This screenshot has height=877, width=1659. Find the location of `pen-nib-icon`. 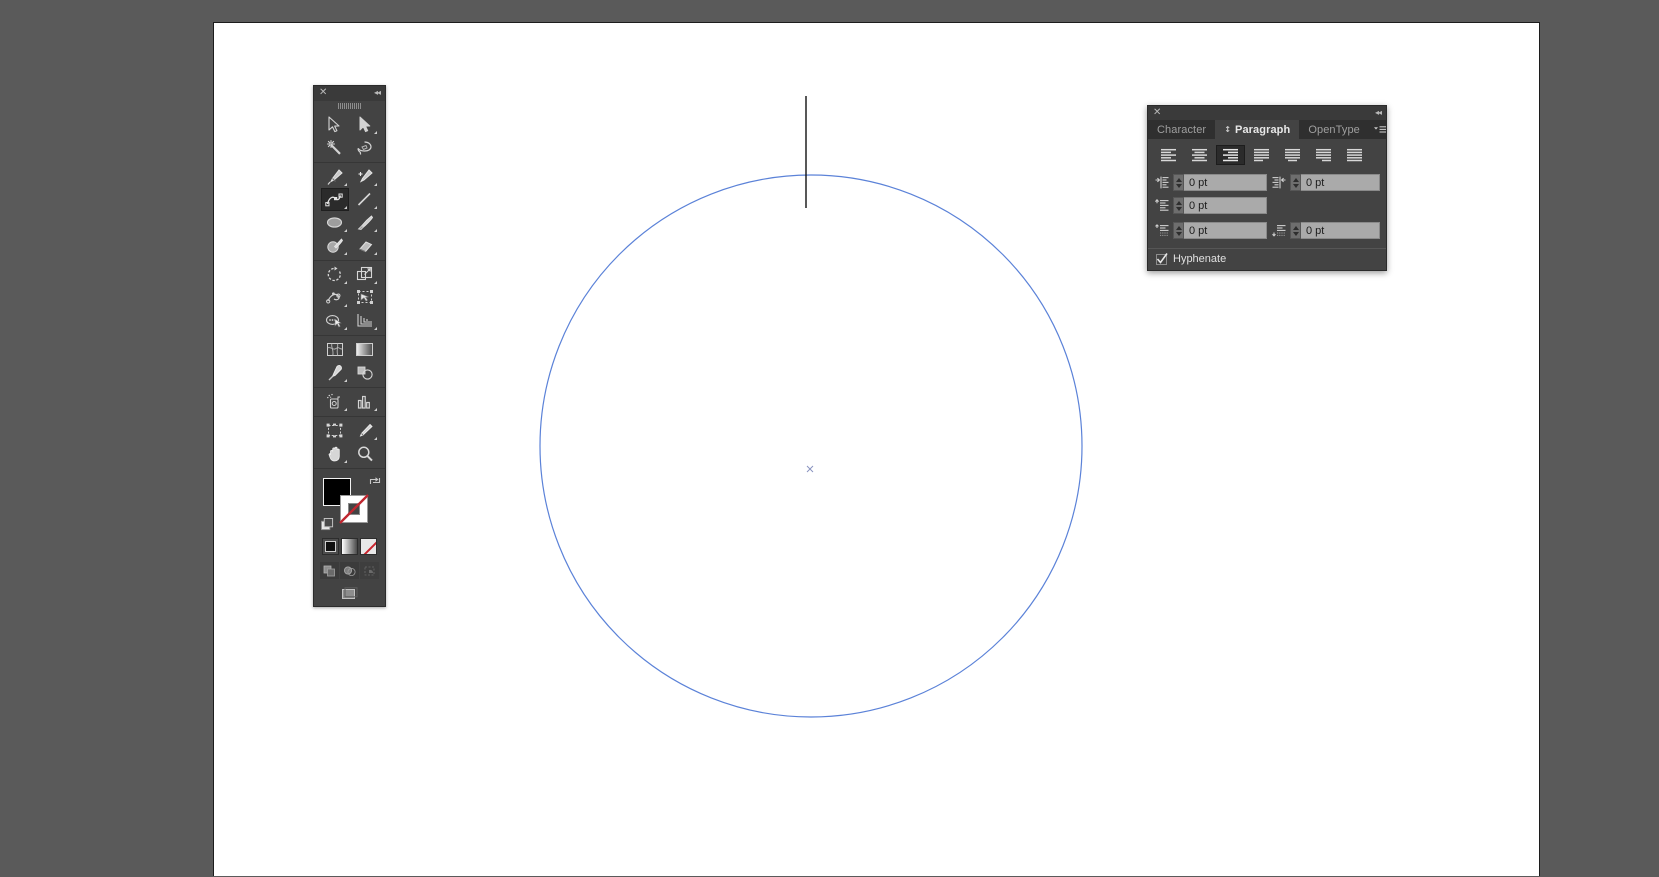

pen-nib-icon is located at coordinates (335, 176).